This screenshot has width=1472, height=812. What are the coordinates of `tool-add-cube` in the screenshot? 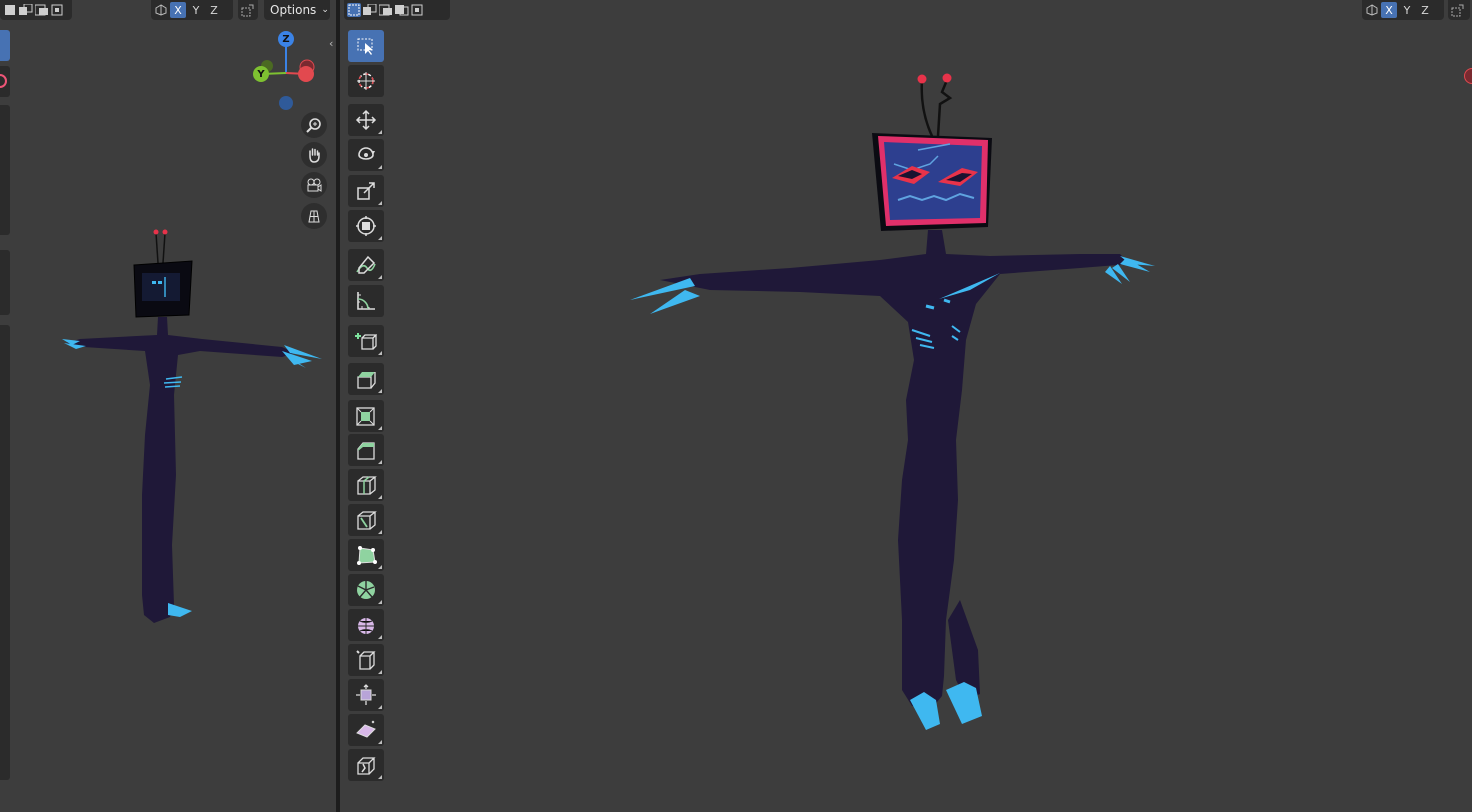 It's located at (366, 341).